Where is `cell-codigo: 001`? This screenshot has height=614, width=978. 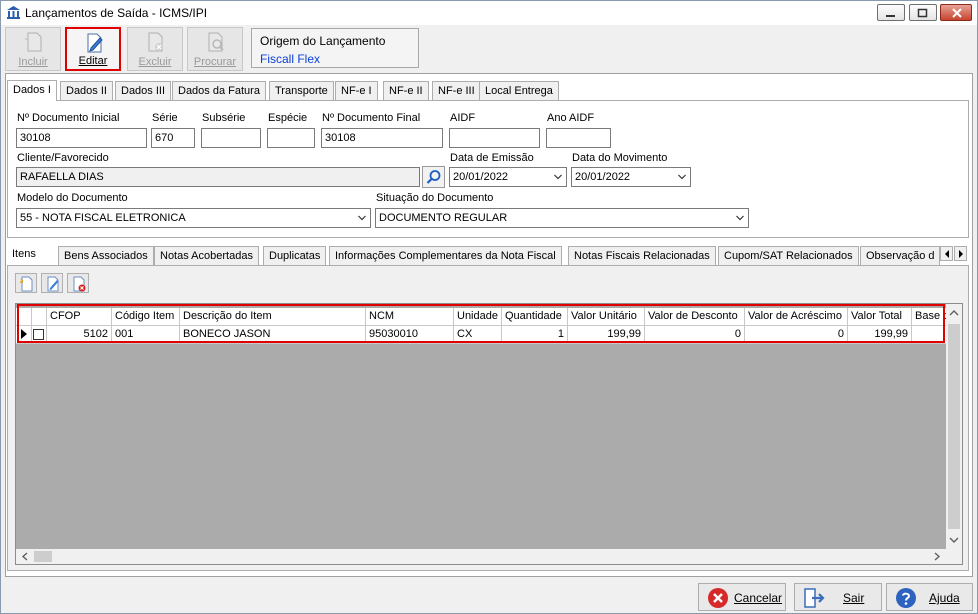 cell-codigo: 001 is located at coordinates (146, 335).